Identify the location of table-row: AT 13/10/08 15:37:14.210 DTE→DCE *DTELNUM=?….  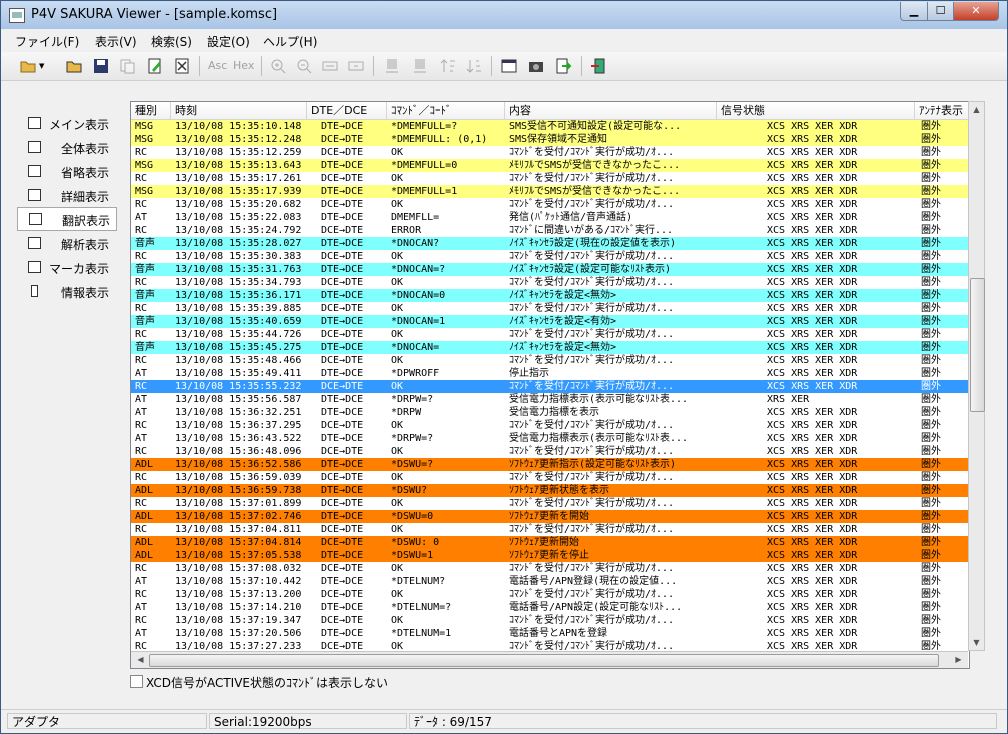
(550, 607).